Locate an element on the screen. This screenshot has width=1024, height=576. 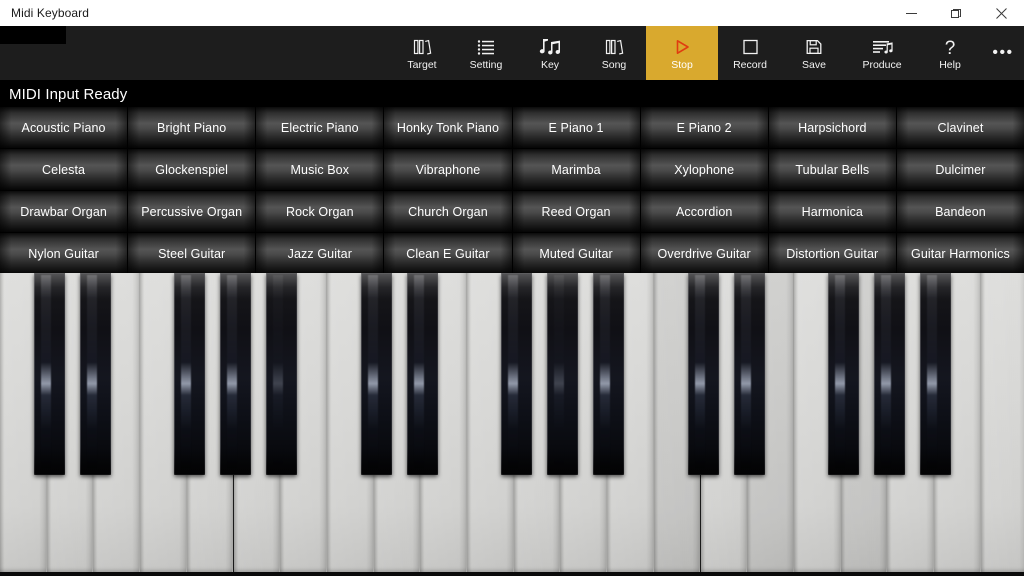
instrument-label: Overdrive Guitar is located at coordinates (704, 253).